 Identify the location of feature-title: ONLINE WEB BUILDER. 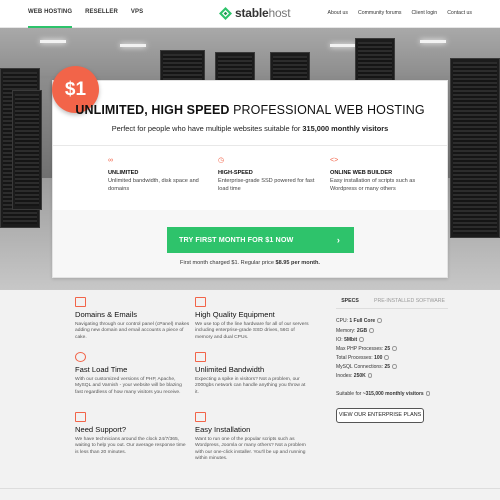
(361, 173).